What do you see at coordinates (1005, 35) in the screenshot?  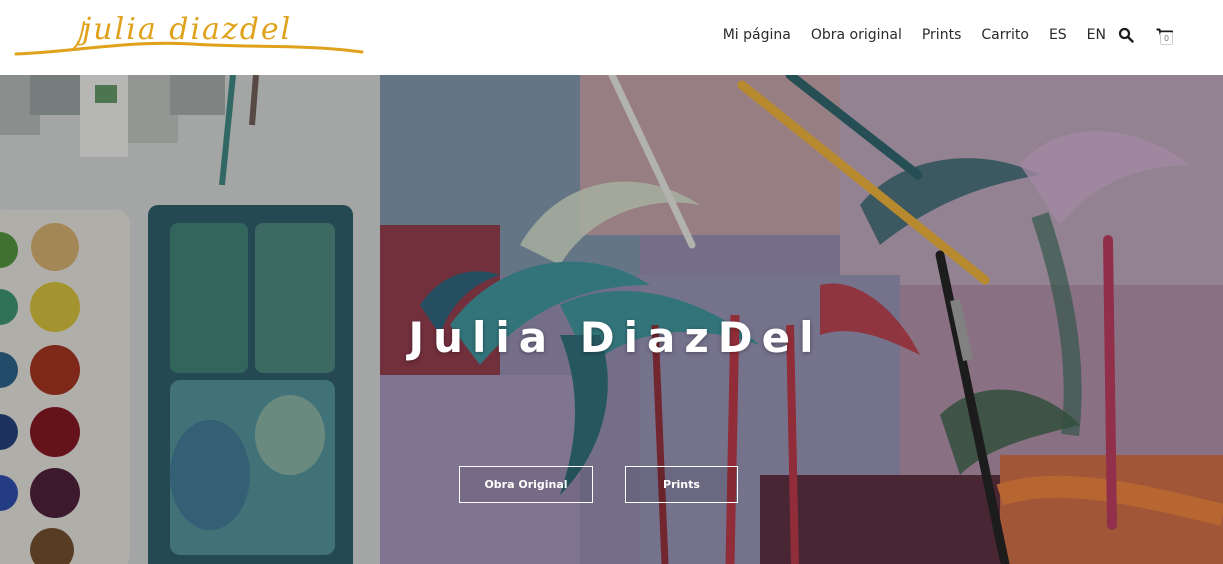 I see `nav-item-carrito: Carrito` at bounding box center [1005, 35].